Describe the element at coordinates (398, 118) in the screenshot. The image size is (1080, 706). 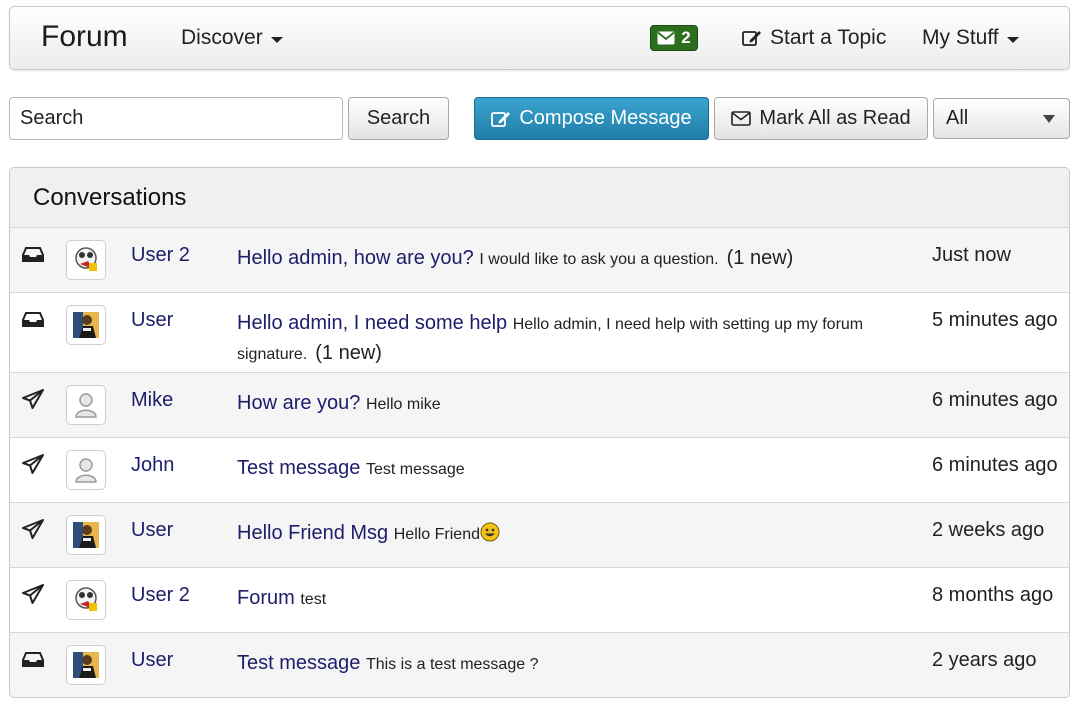
I see `search-button: Search` at that location.